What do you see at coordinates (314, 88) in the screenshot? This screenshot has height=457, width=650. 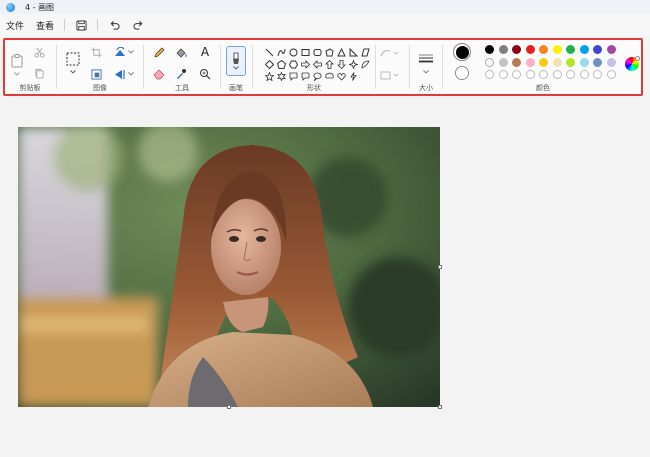 I see `shapes-group-label: 形状` at bounding box center [314, 88].